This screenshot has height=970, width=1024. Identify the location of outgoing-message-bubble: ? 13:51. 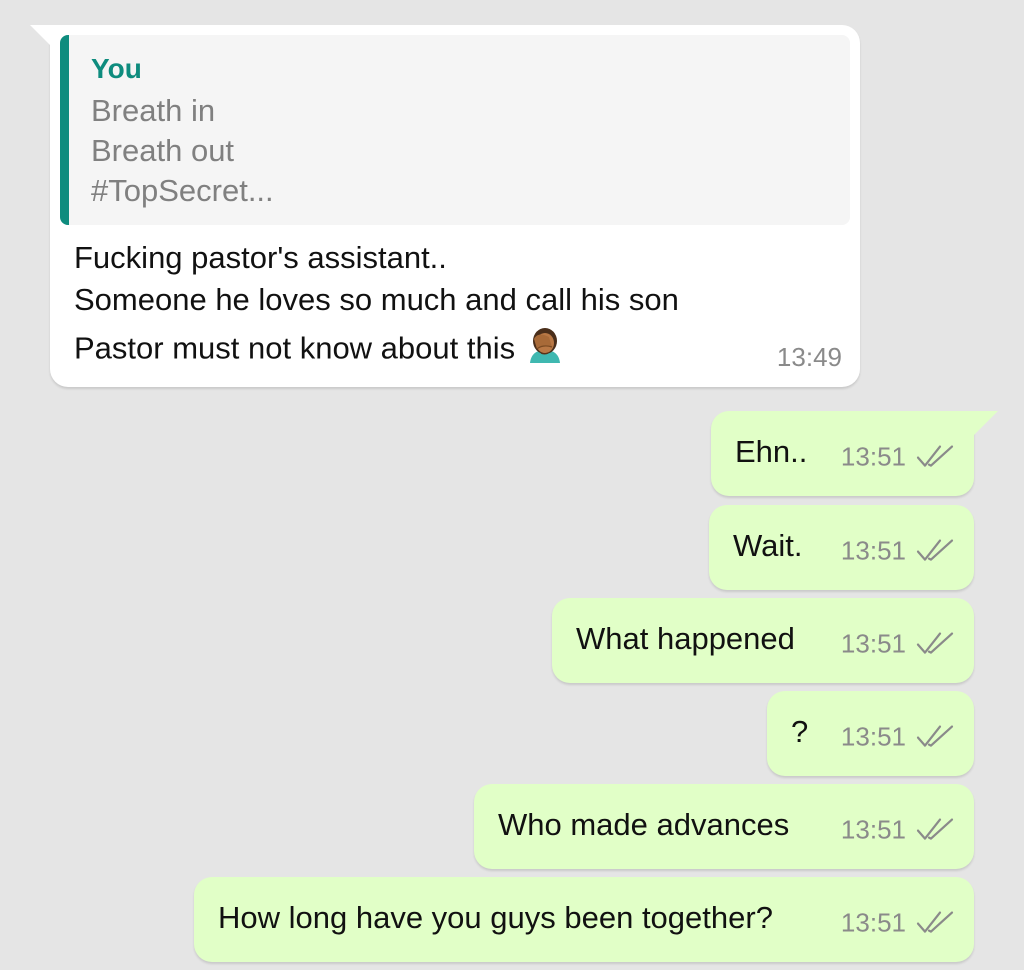
(870, 733).